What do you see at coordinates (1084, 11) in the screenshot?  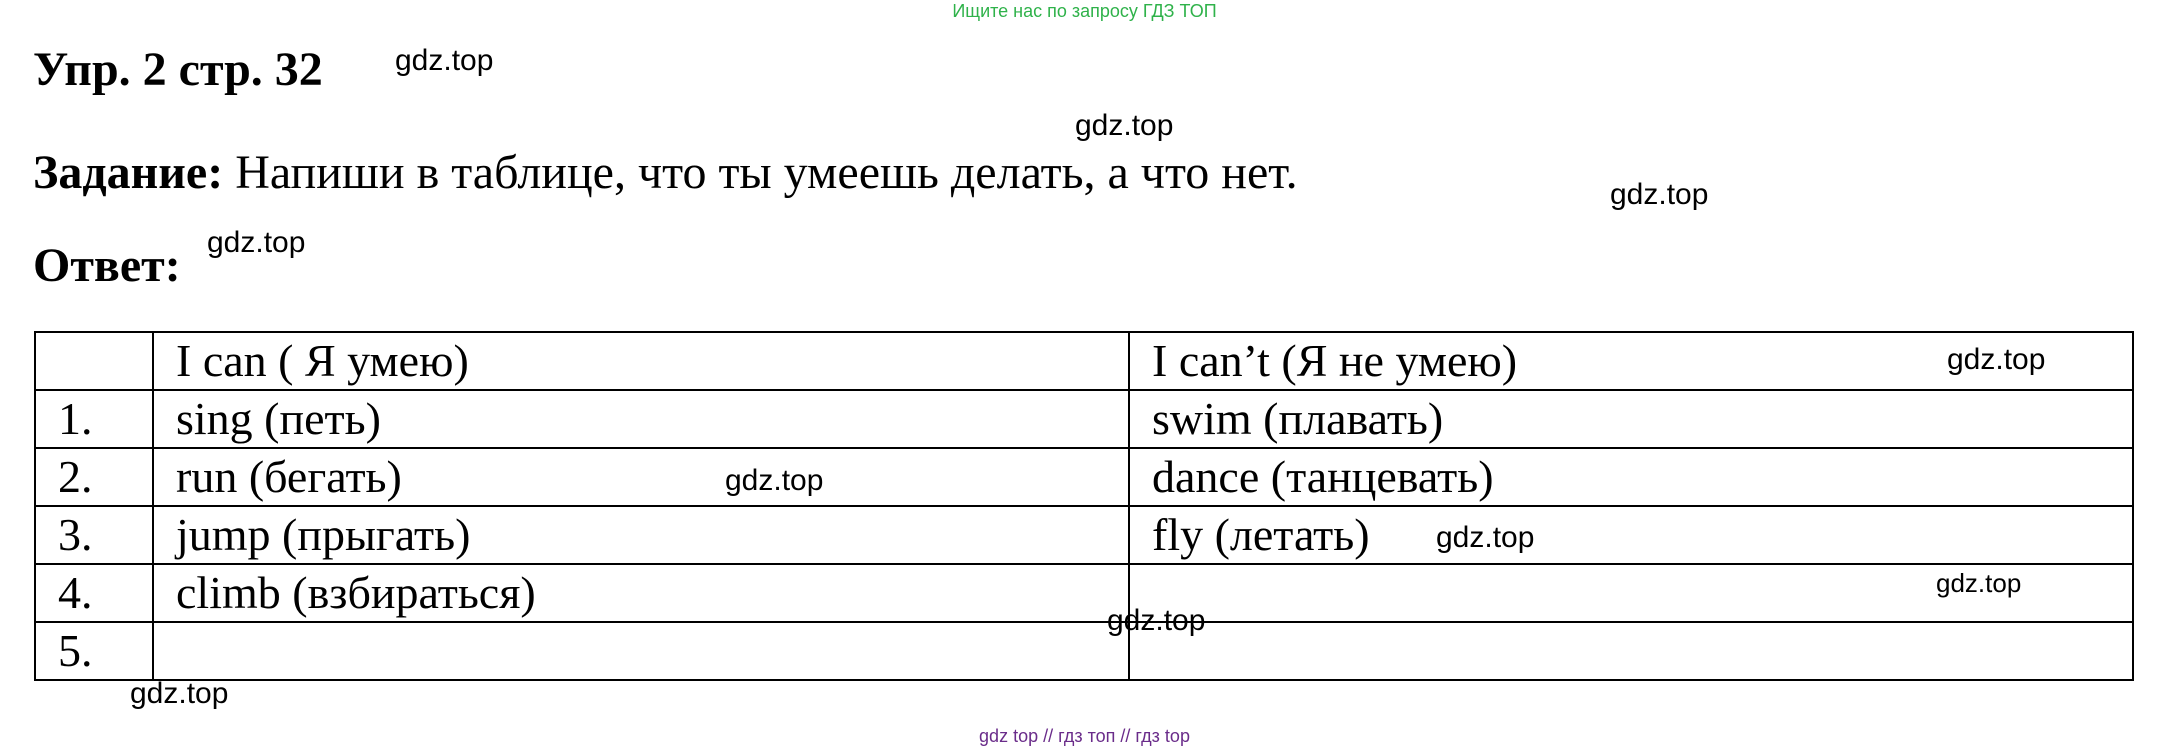 I see `top-banner-text: Ищите нас по запросу ГДЗ ТОП` at bounding box center [1084, 11].